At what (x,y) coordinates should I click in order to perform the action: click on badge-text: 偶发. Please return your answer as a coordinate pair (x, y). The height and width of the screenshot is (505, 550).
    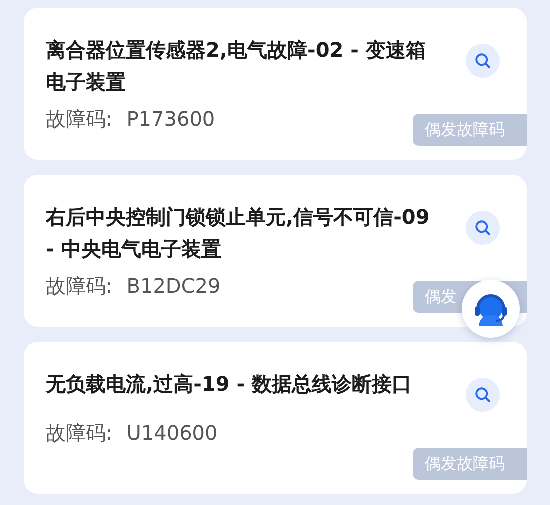
    Looking at the image, I should click on (441, 297).